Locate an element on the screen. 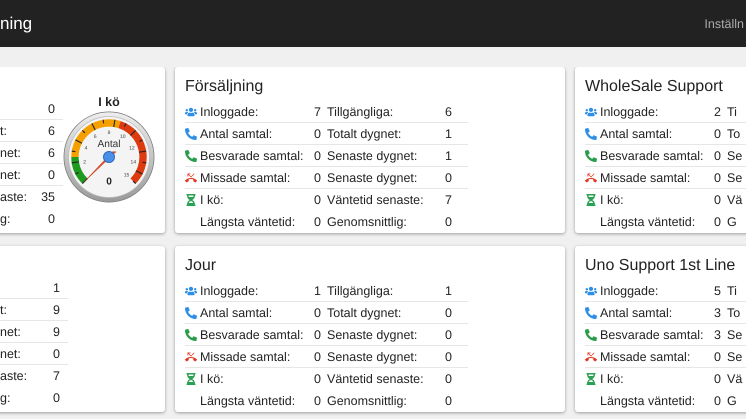 This screenshot has height=419, width=746. gauge-reading: 0 is located at coordinates (109, 182).